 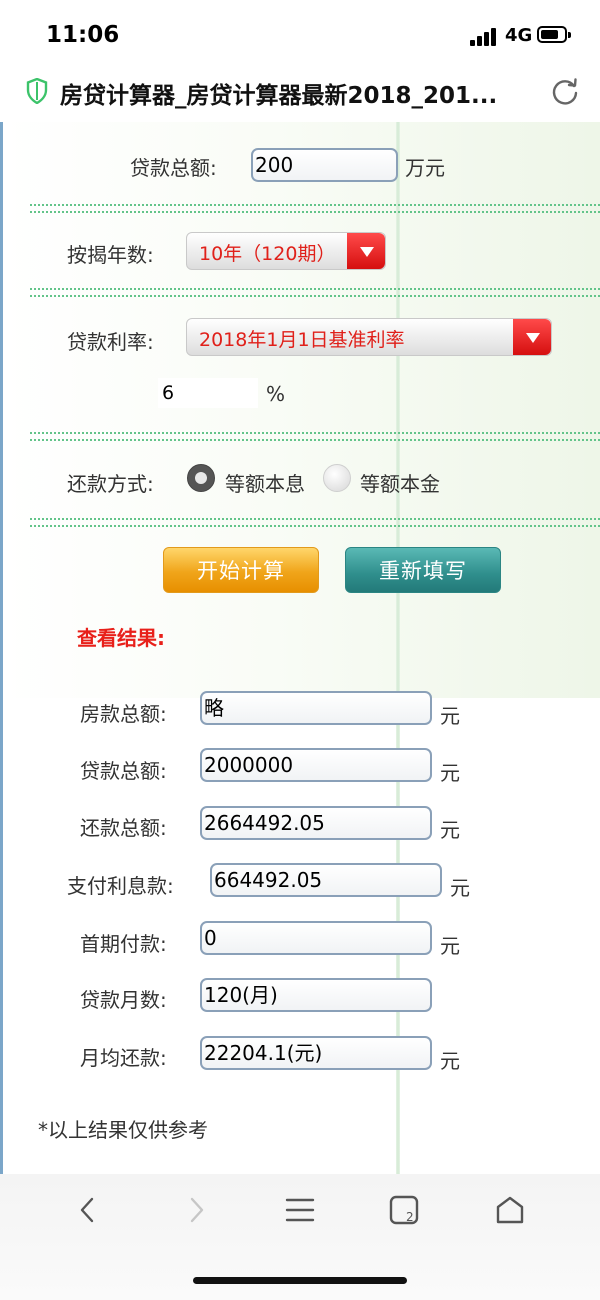 What do you see at coordinates (316, 765) in the screenshot?
I see `loan-total-output: 2000000` at bounding box center [316, 765].